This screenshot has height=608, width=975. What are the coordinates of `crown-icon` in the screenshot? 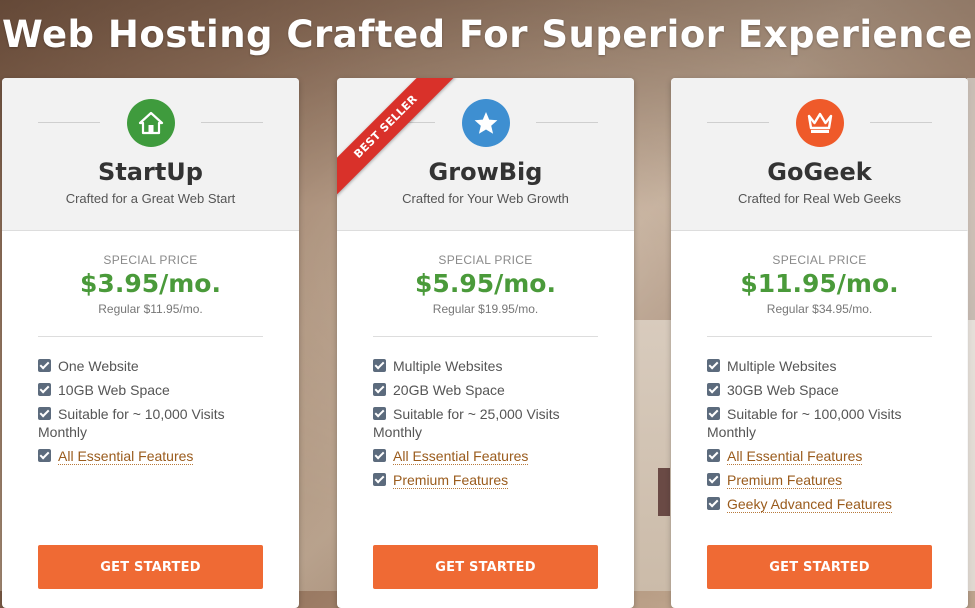 It's located at (819, 123).